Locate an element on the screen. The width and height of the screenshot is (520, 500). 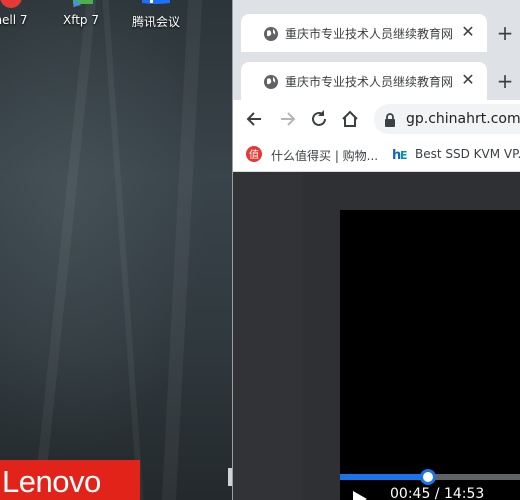
xshell-icon is located at coordinates (13, 4).